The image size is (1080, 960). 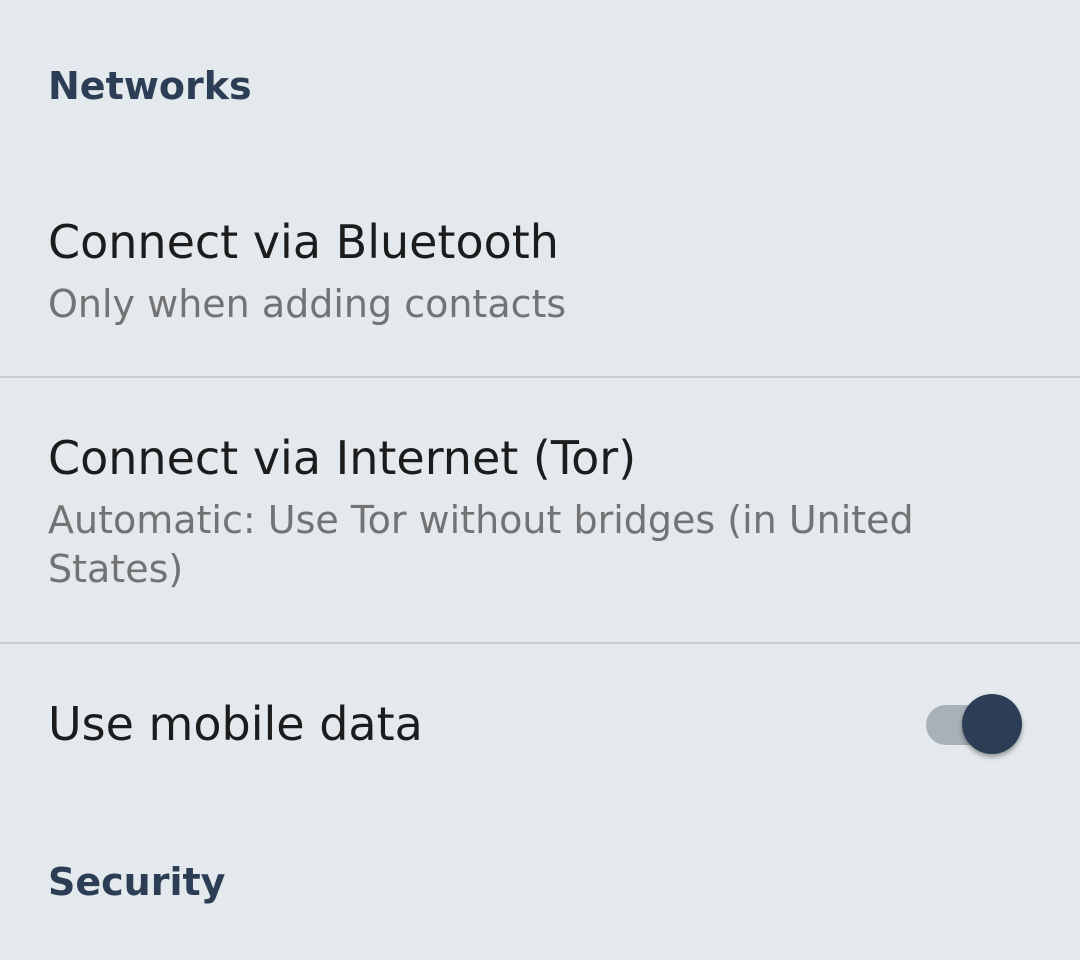 I want to click on category-networks-header: Networks, so click(x=150, y=86).